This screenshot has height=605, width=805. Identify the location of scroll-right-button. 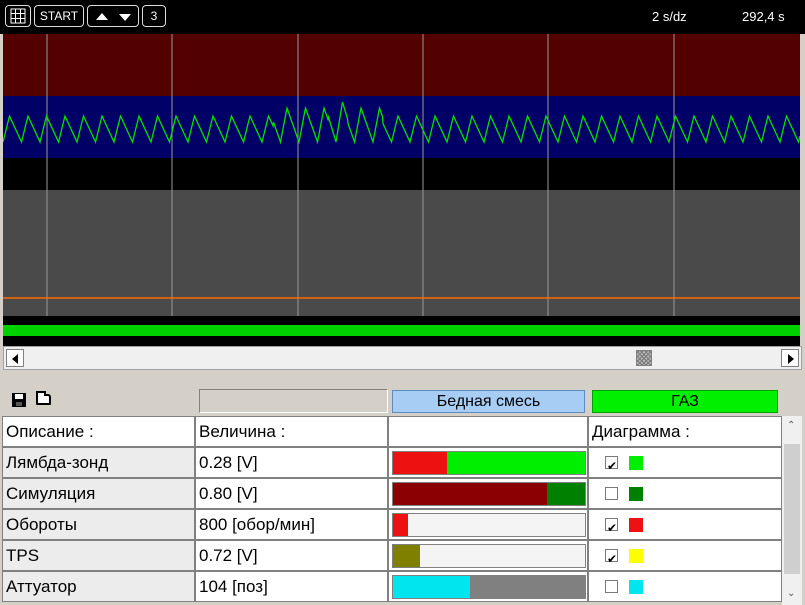
(790, 358).